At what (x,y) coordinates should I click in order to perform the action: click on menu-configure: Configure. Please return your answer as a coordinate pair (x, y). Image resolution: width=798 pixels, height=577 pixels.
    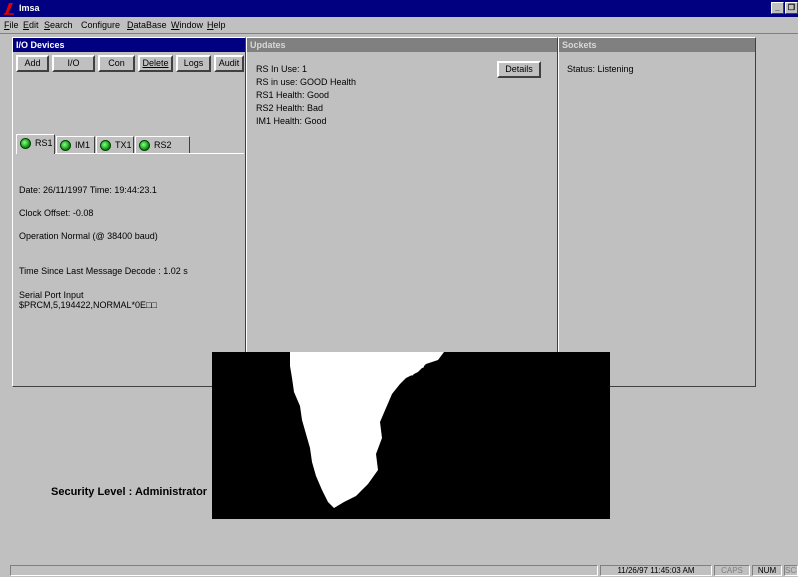
    Looking at the image, I should click on (100, 25).